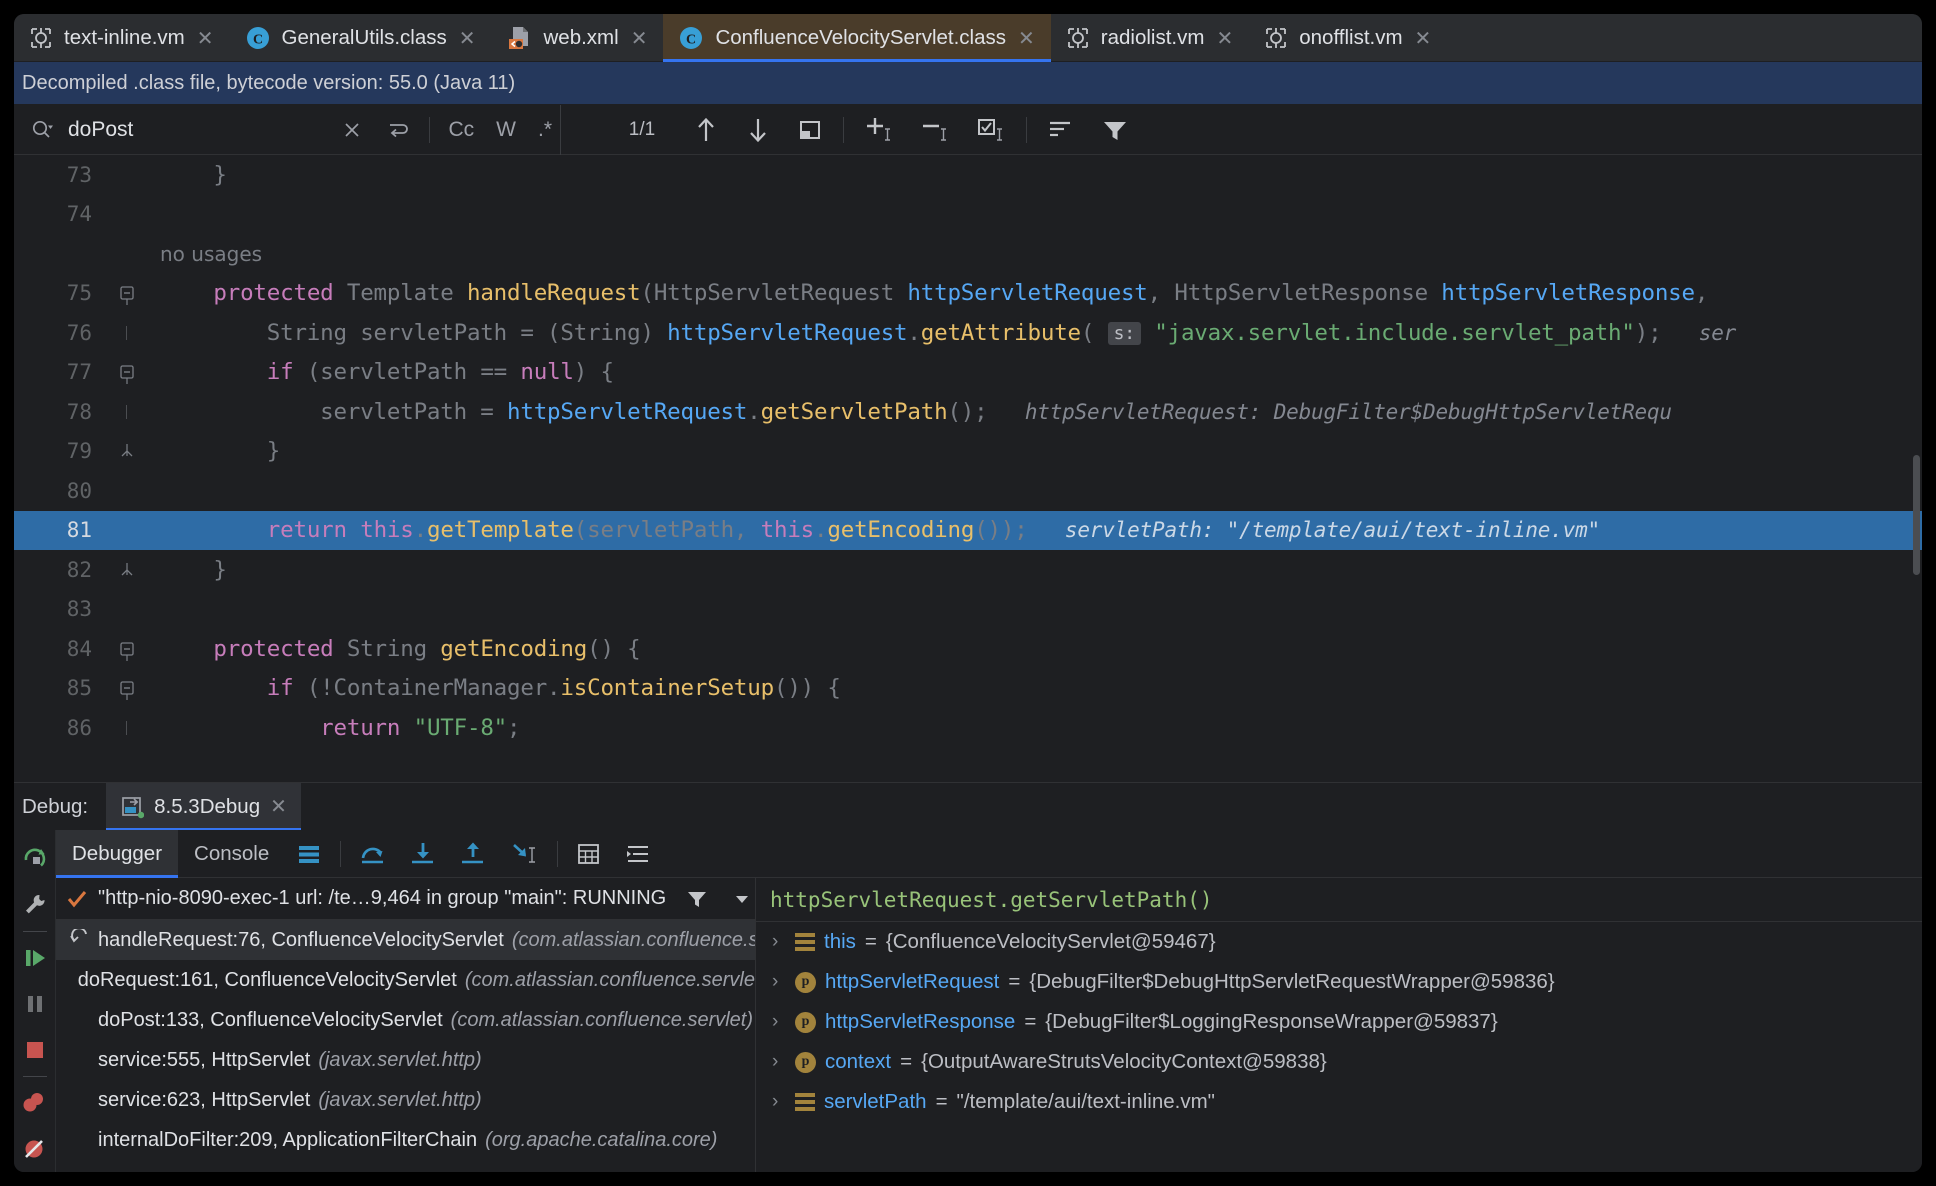  Describe the element at coordinates (79, 569) in the screenshot. I see `line-number: 82` at that location.